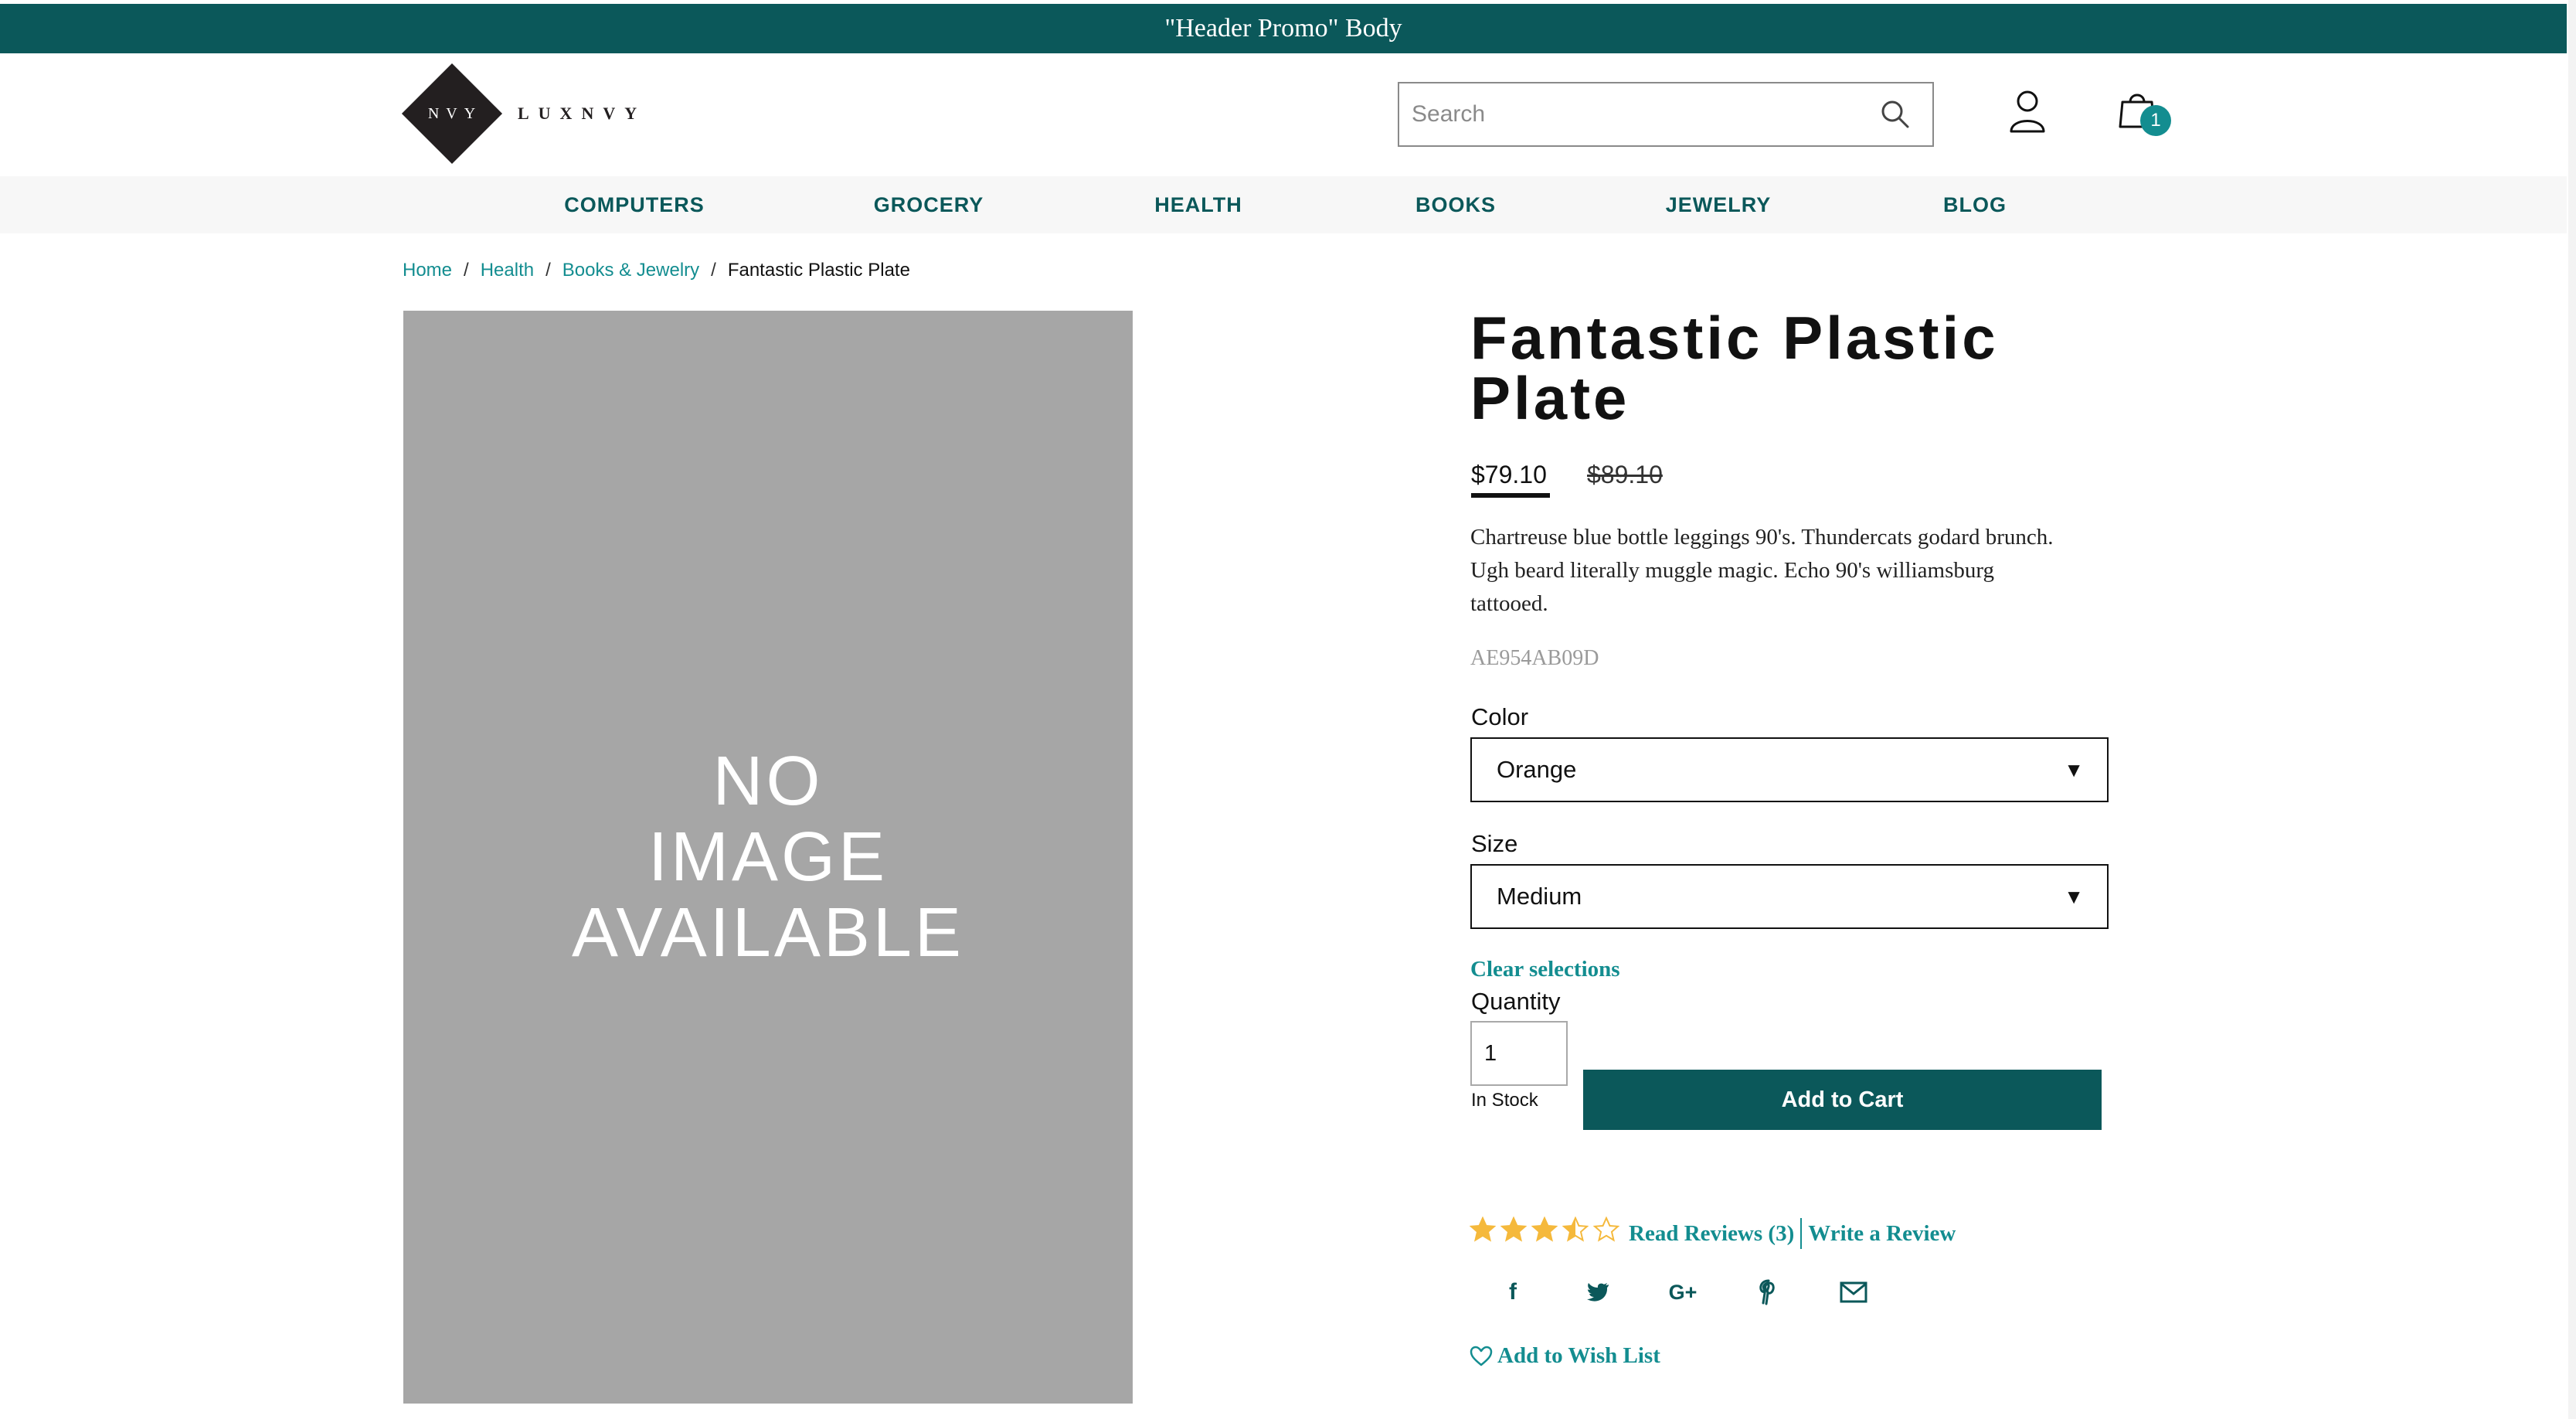  I want to click on cart-button: 1, so click(2146, 114).